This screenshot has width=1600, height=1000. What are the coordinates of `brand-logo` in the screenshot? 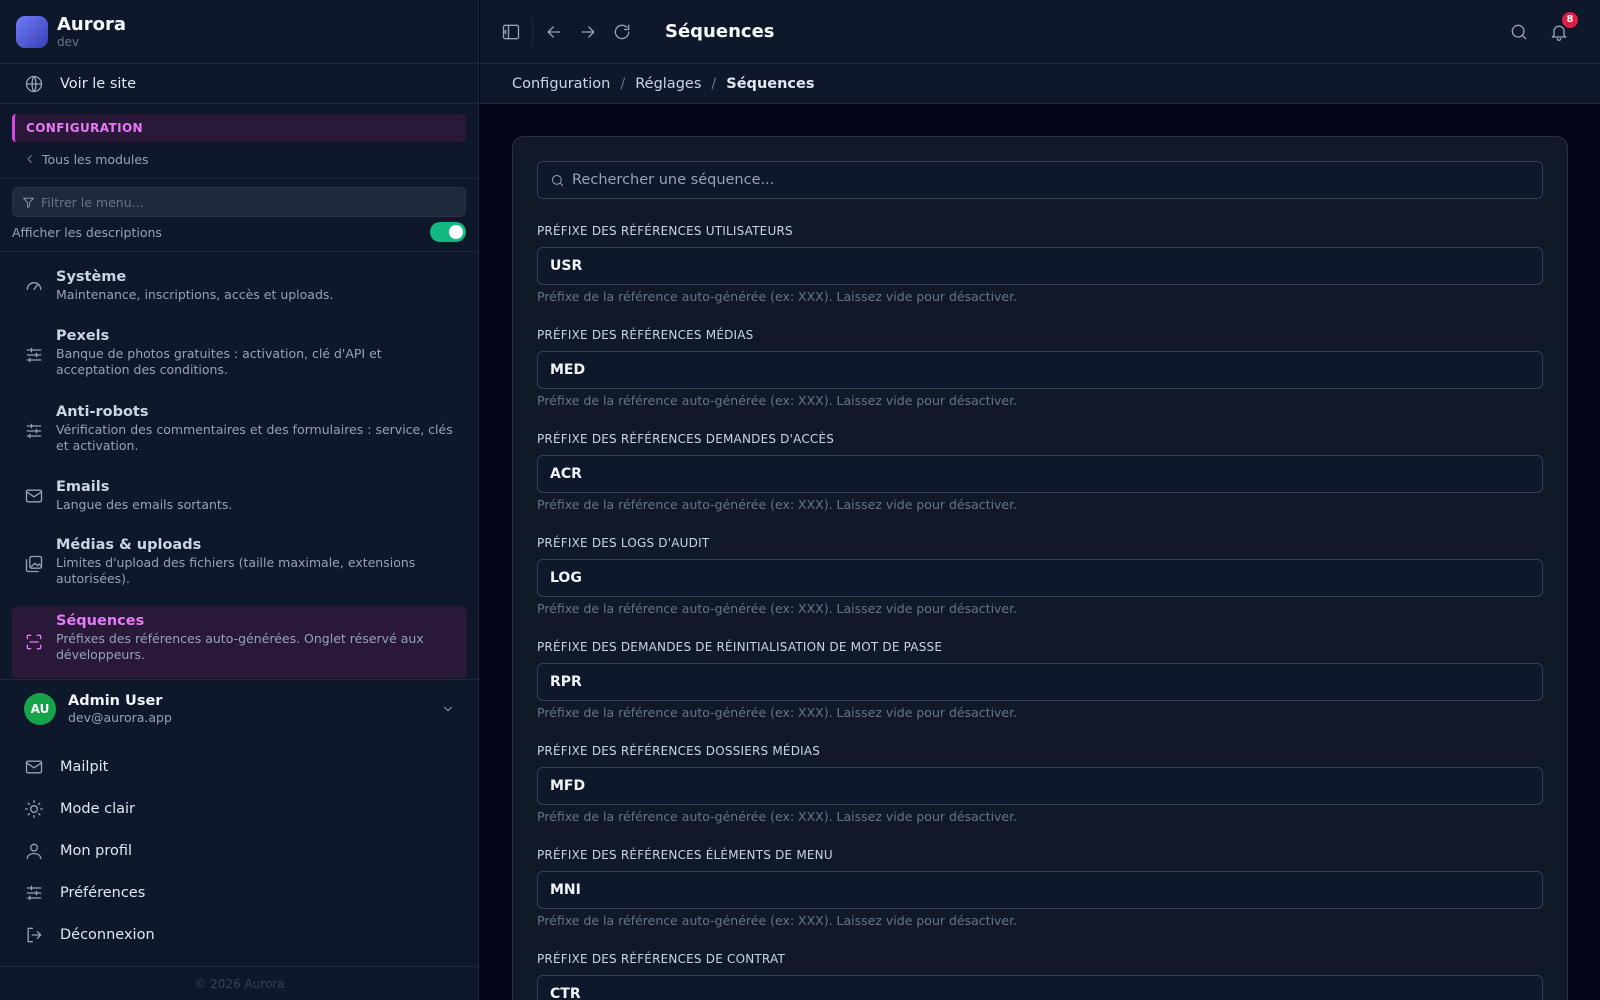 It's located at (32, 31).